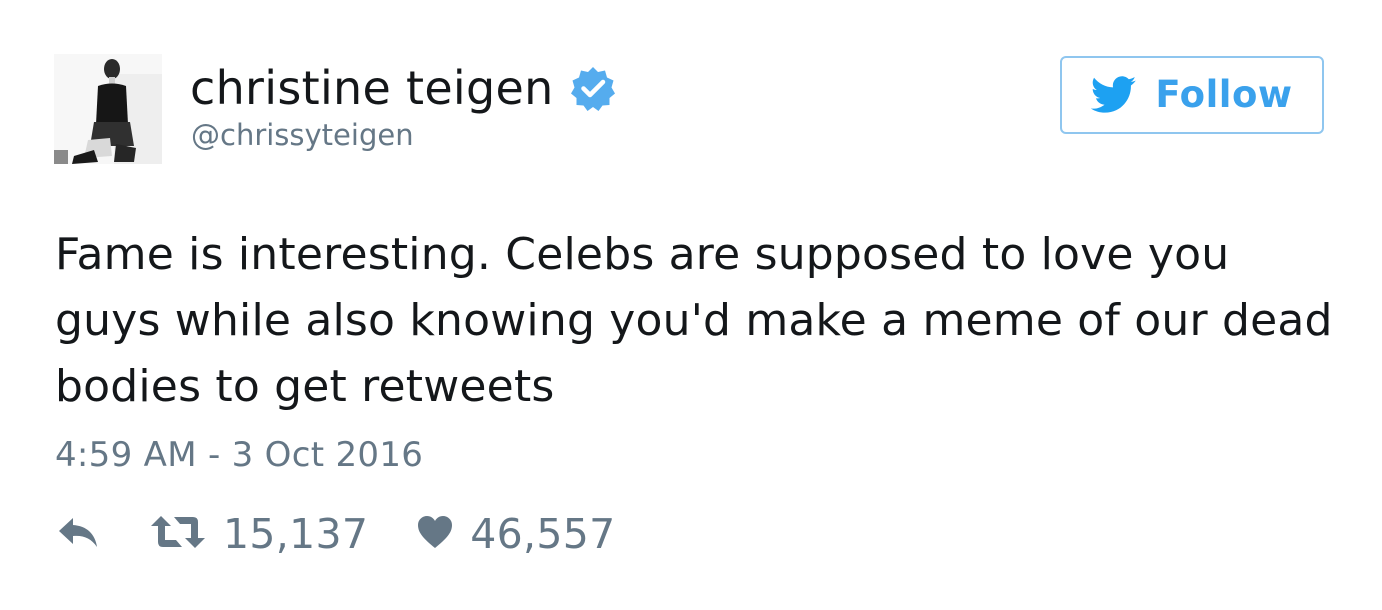 This screenshot has height=610, width=1382. I want to click on reply-icon, so click(78, 534).